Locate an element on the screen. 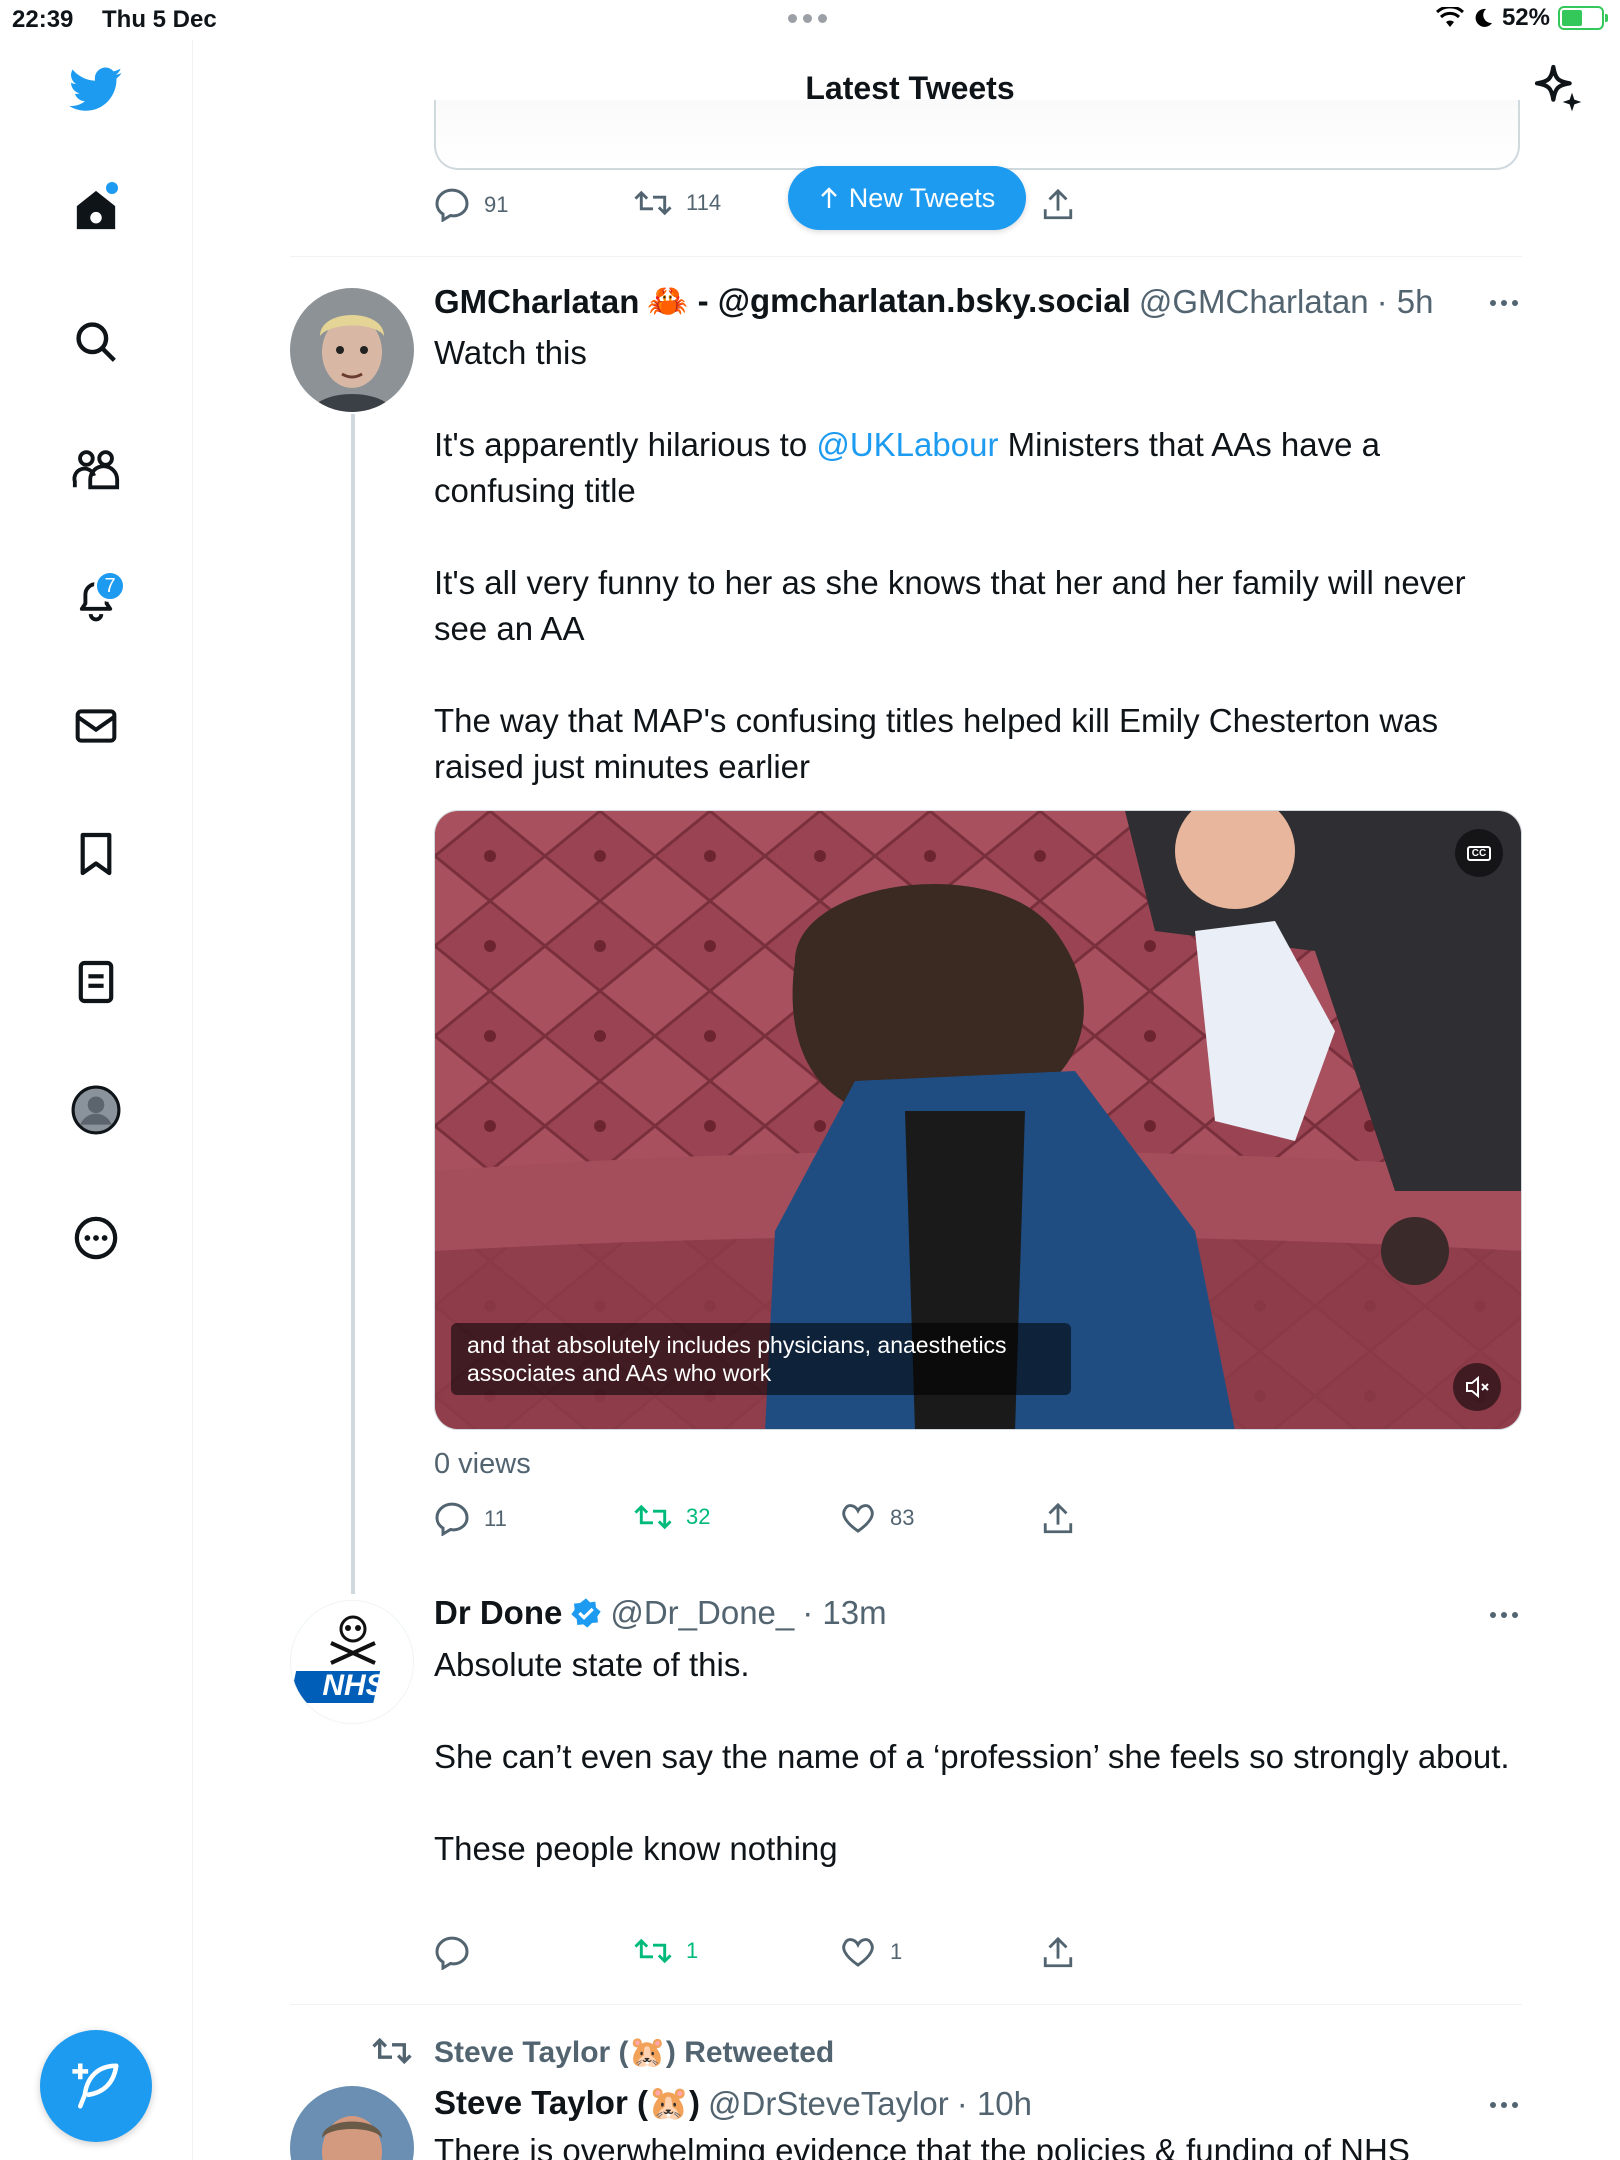 Image resolution: width=1620 pixels, height=2160 pixels. tweet-line: These people know nothing is located at coordinates (636, 1848).